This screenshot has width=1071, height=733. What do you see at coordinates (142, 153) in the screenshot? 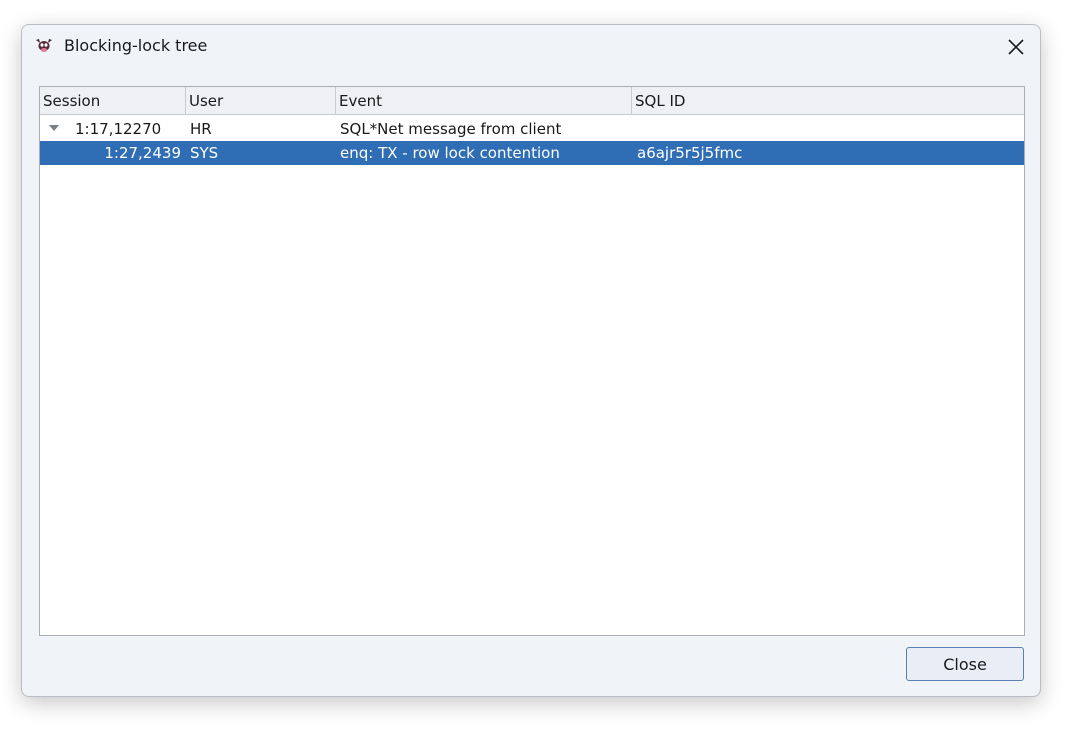
I see `session-cell: 1:27,2439` at bounding box center [142, 153].